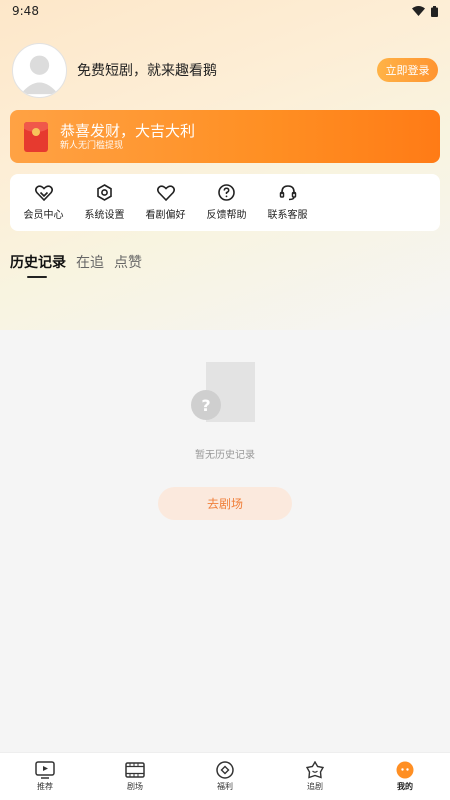 Image resolution: width=450 pixels, height=800 pixels. I want to click on status-bar: 9:48, so click(225, 11).